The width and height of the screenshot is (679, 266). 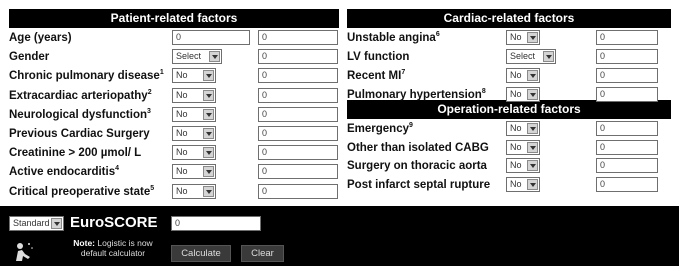 What do you see at coordinates (189, 56) in the screenshot?
I see `patient-factor-select-value: Select` at bounding box center [189, 56].